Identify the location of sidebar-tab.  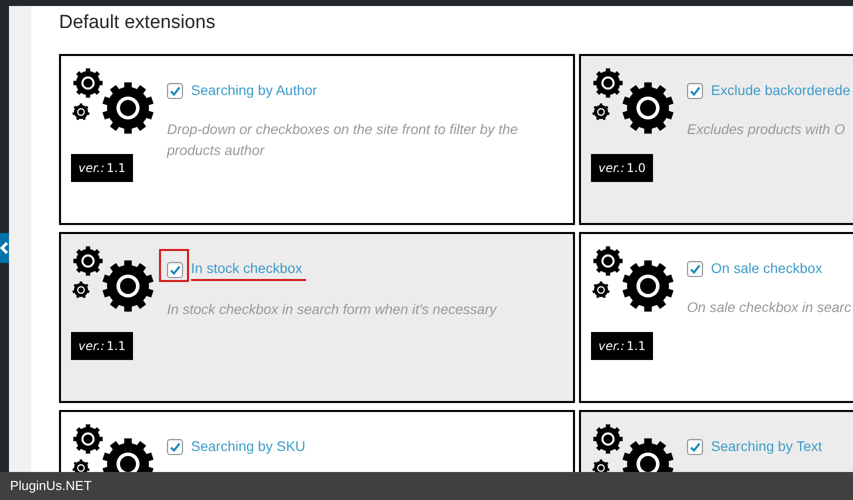
(4, 248).